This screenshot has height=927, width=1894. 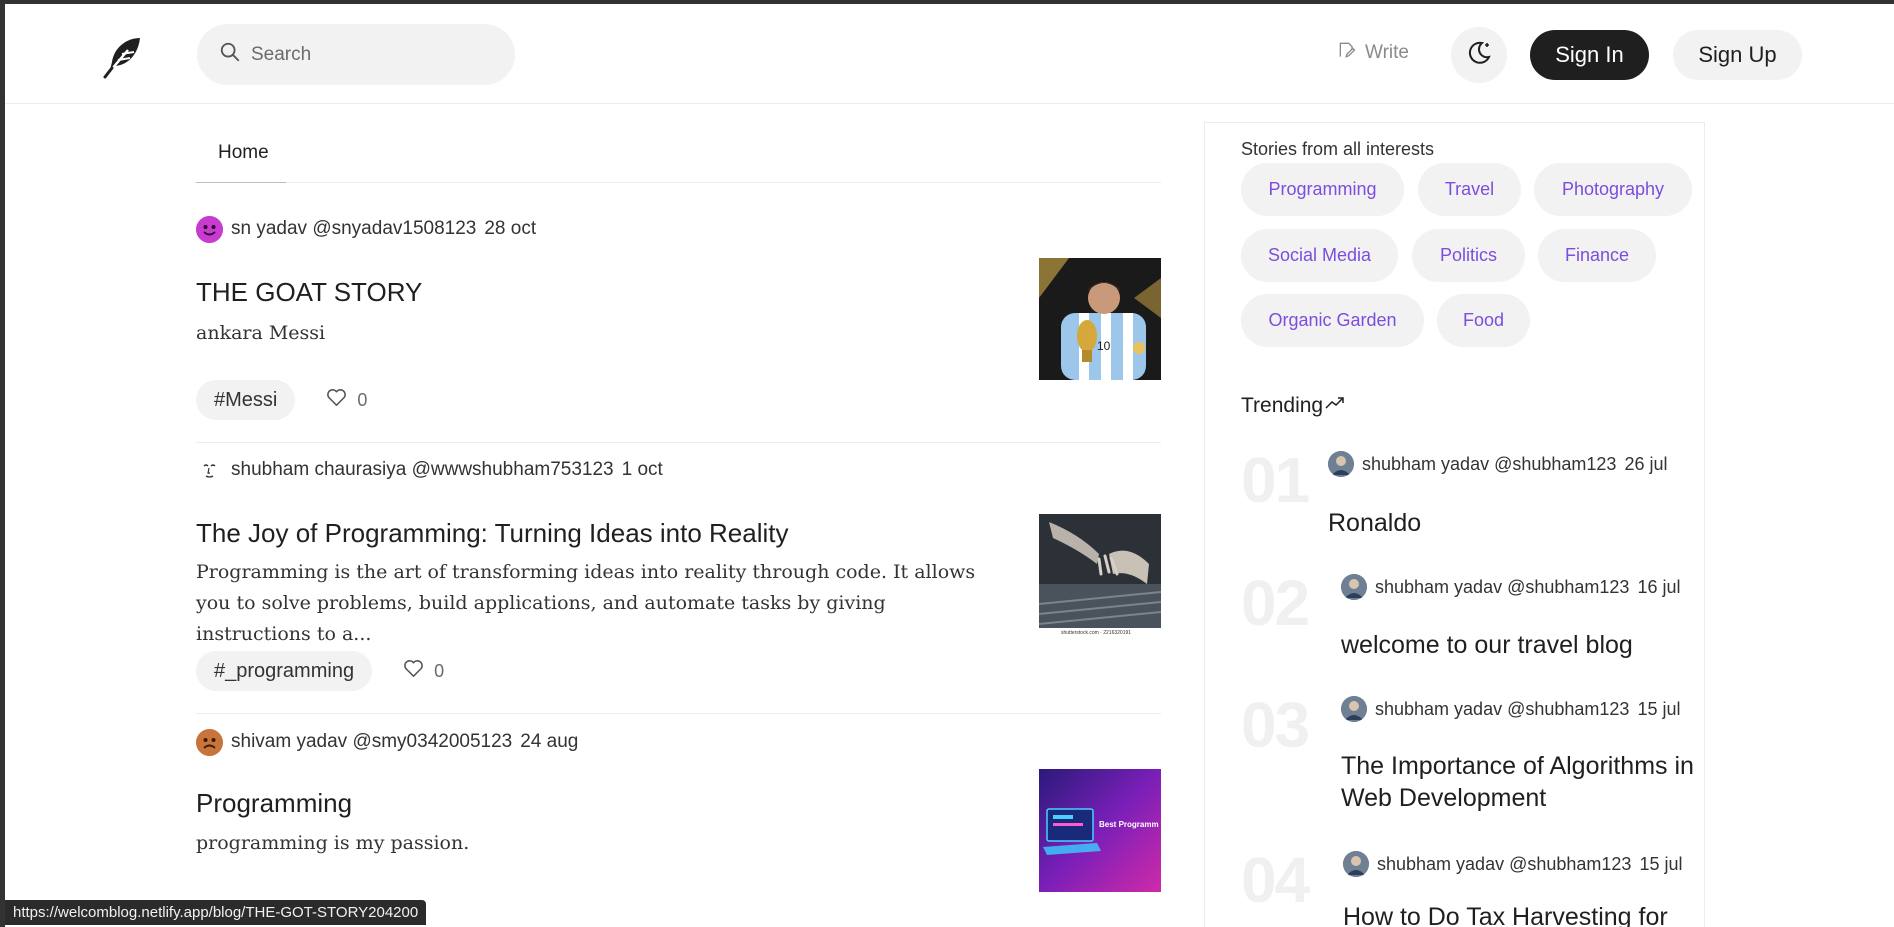 I want to click on sign-in-button: Sign In, so click(x=1589, y=55).